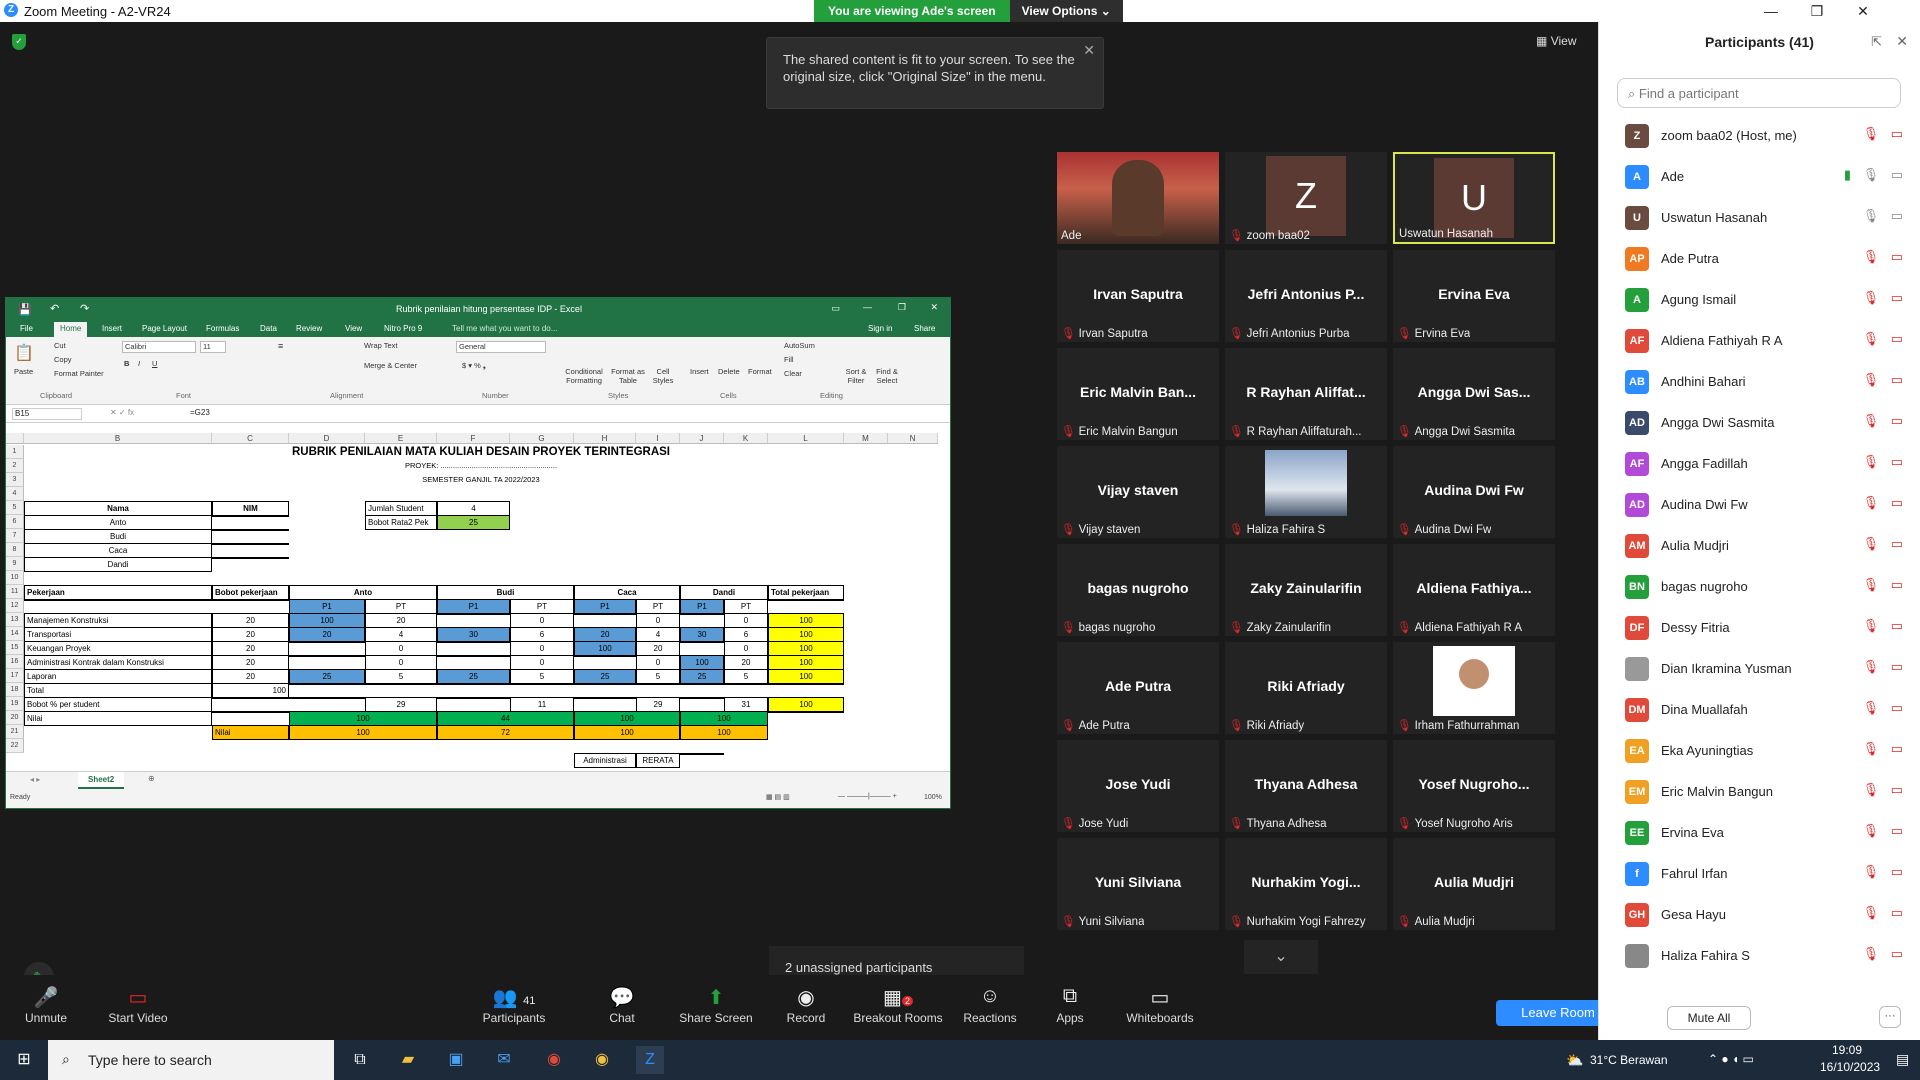  I want to click on column-header-g: G, so click(542, 438).